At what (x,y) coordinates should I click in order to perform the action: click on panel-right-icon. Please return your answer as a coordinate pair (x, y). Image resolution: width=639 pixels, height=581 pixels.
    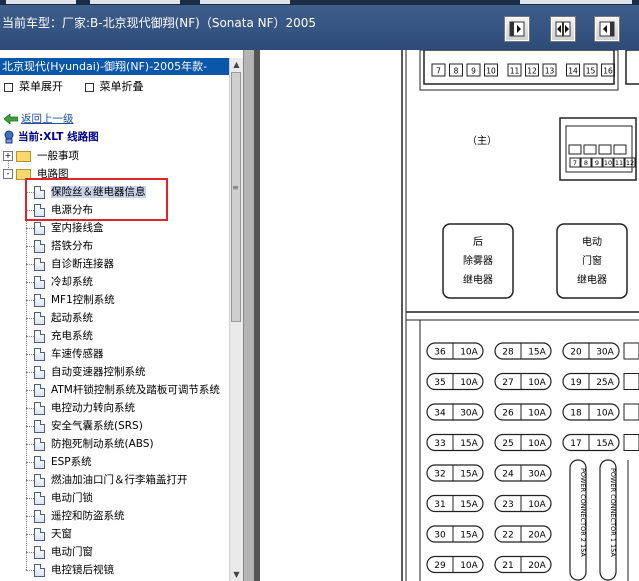
    Looking at the image, I should click on (607, 29).